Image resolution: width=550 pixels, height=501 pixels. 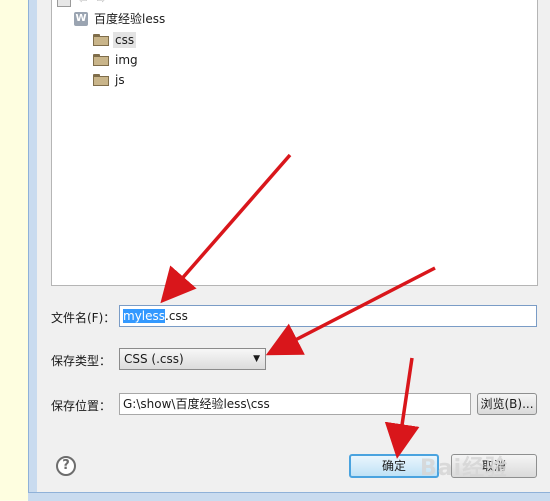 What do you see at coordinates (226, 228) in the screenshot?
I see `arrow-to-filename` at bounding box center [226, 228].